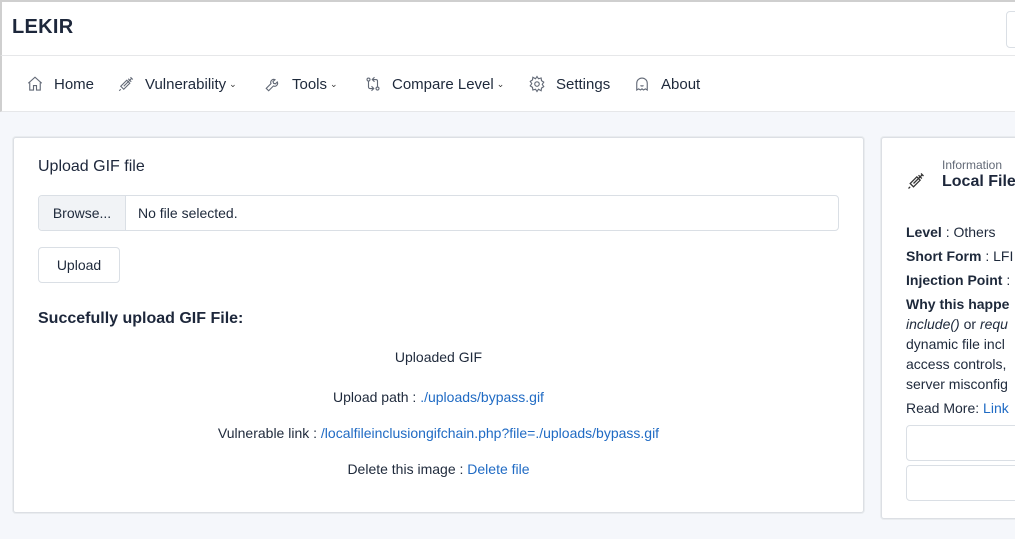  I want to click on why-or: or, so click(969, 324).